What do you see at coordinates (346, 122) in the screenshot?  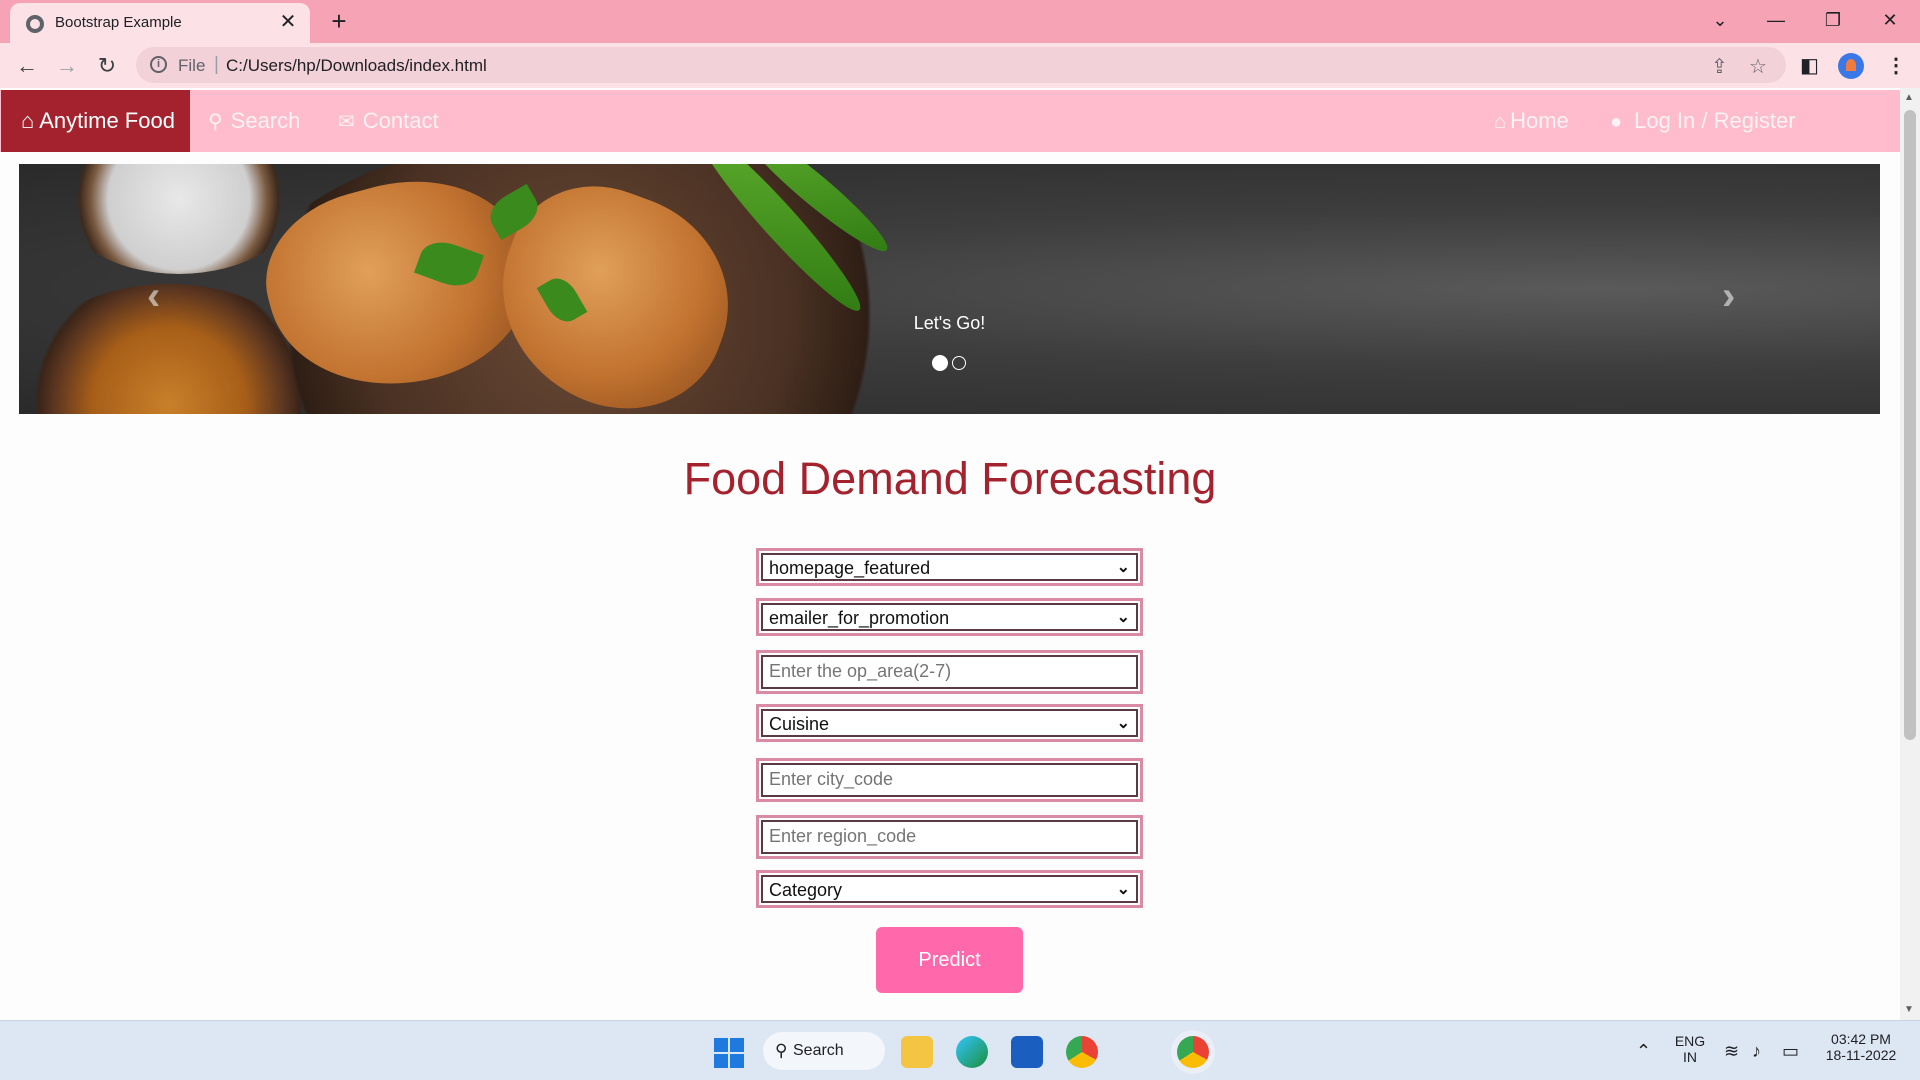 I see `envelope-icon: ✉` at bounding box center [346, 122].